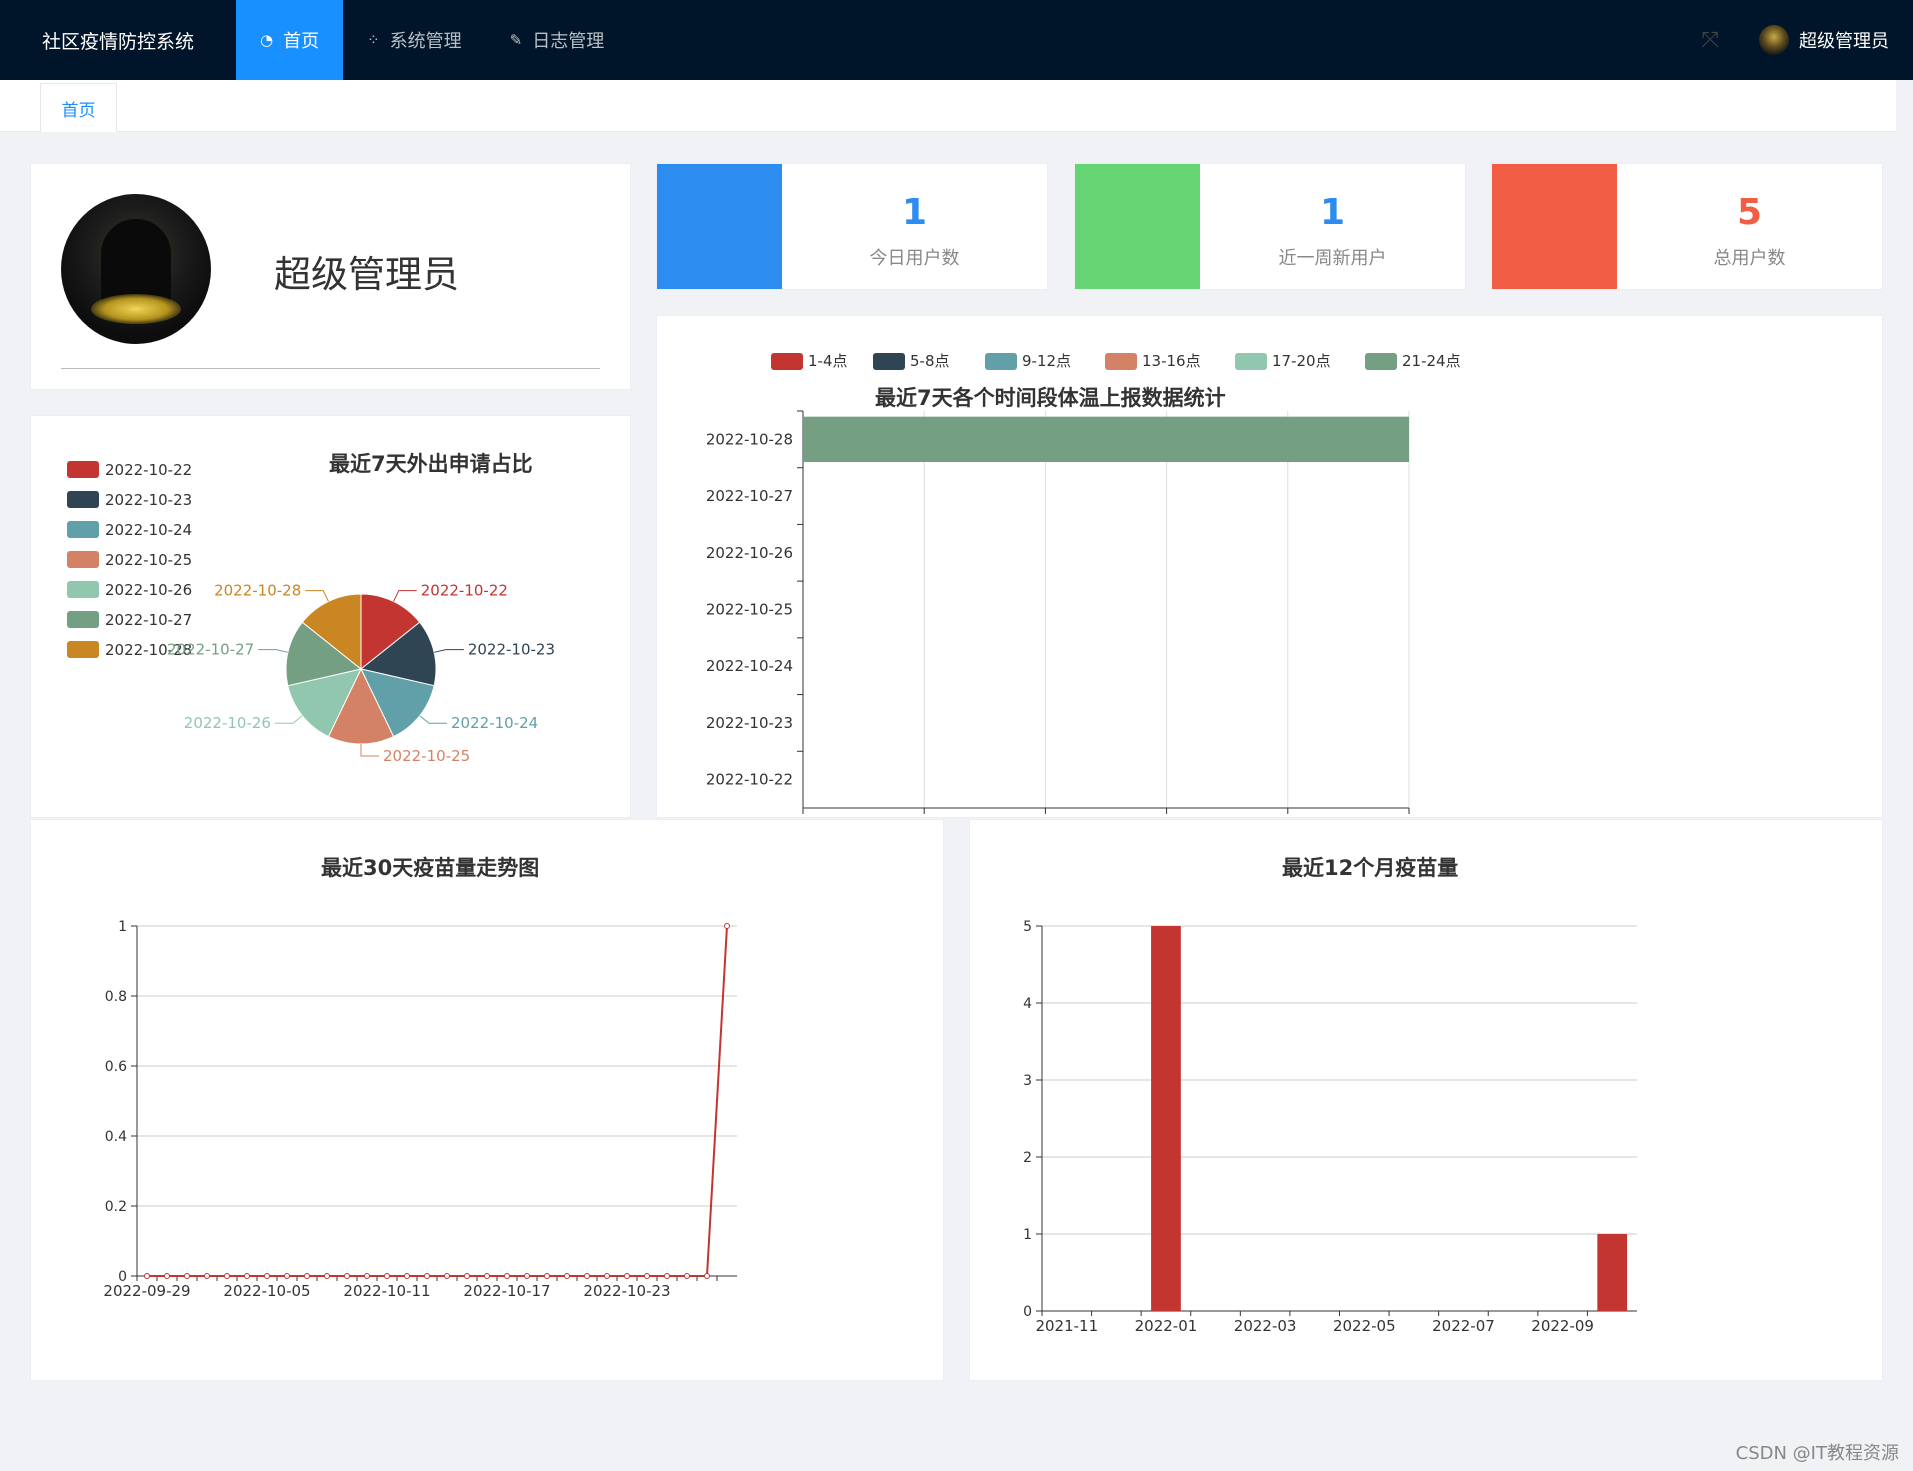 The image size is (1913, 1471). Describe the element at coordinates (1431, 361) in the screenshot. I see `legend-label: 21-24点` at that location.